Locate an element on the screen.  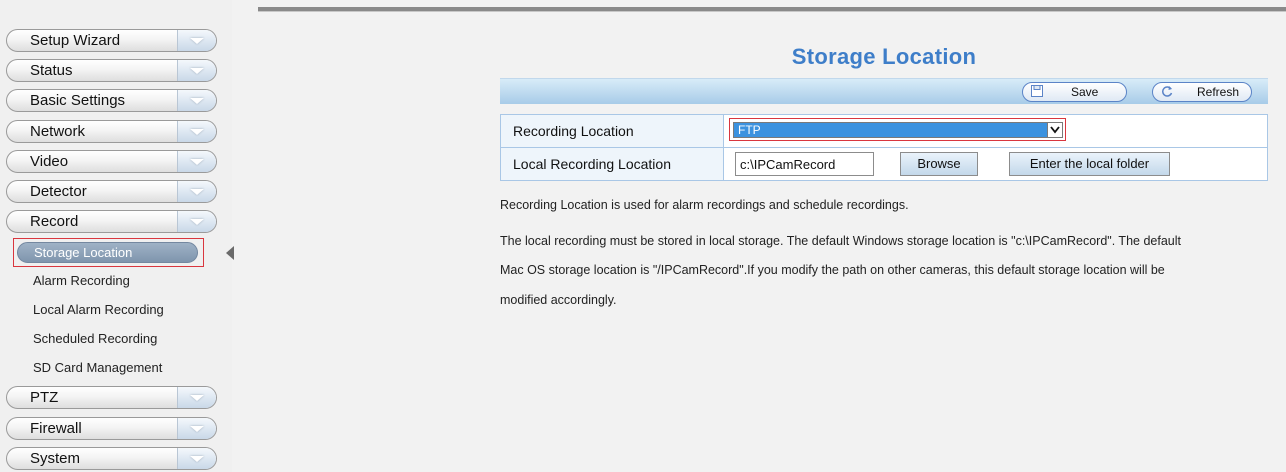
menu-label: PTZ is located at coordinates (44, 397).